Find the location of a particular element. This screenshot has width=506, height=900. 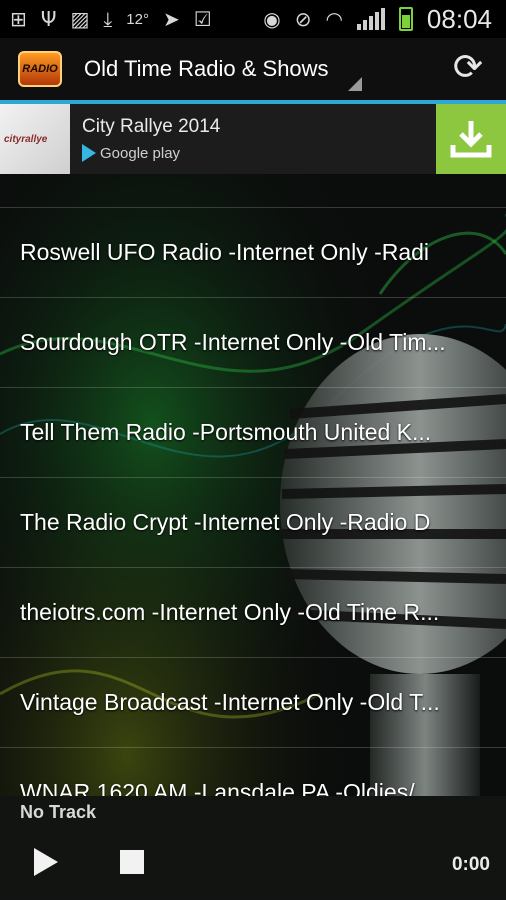

google-play-icon is located at coordinates (89, 153).